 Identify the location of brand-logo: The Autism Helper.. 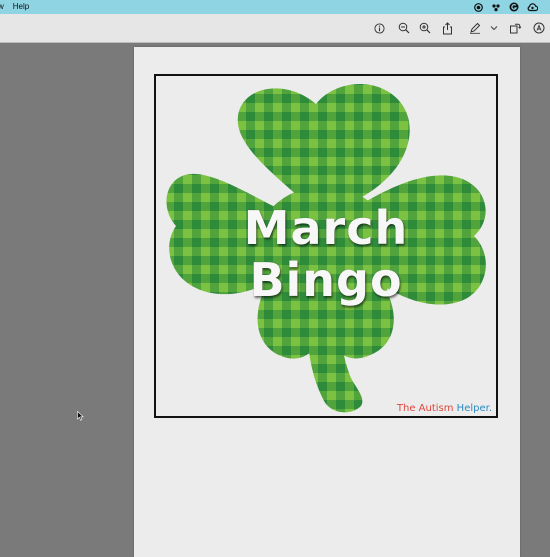
(444, 408).